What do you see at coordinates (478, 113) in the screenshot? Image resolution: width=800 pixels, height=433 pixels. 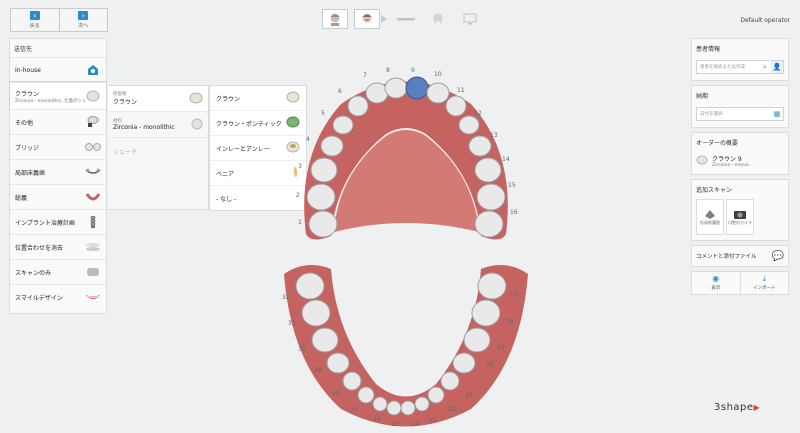 I see `tooth-number: 12` at bounding box center [478, 113].